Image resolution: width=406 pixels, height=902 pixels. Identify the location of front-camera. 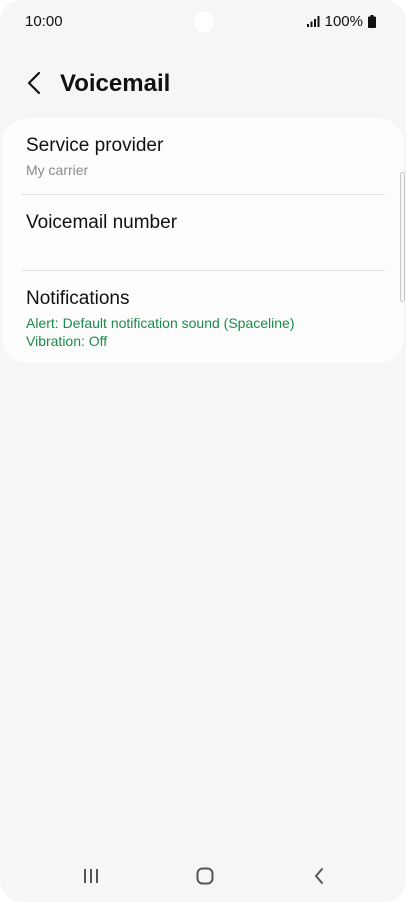
(204, 22).